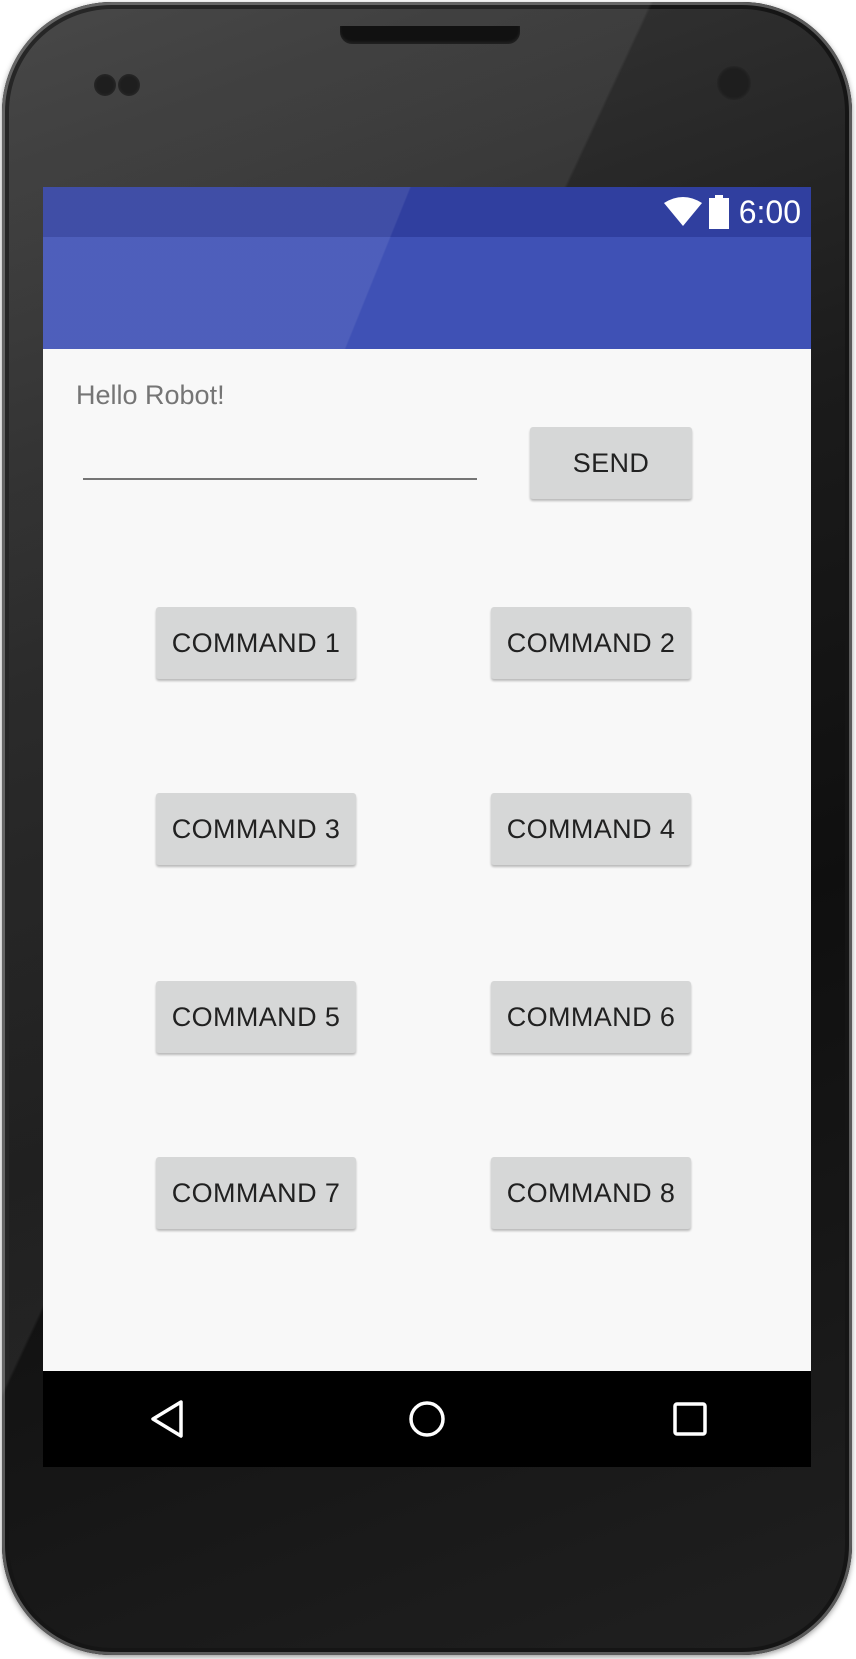 This screenshot has width=856, height=1659. Describe the element at coordinates (591, 1193) in the screenshot. I see `command-8-button: COMMAND 8` at that location.